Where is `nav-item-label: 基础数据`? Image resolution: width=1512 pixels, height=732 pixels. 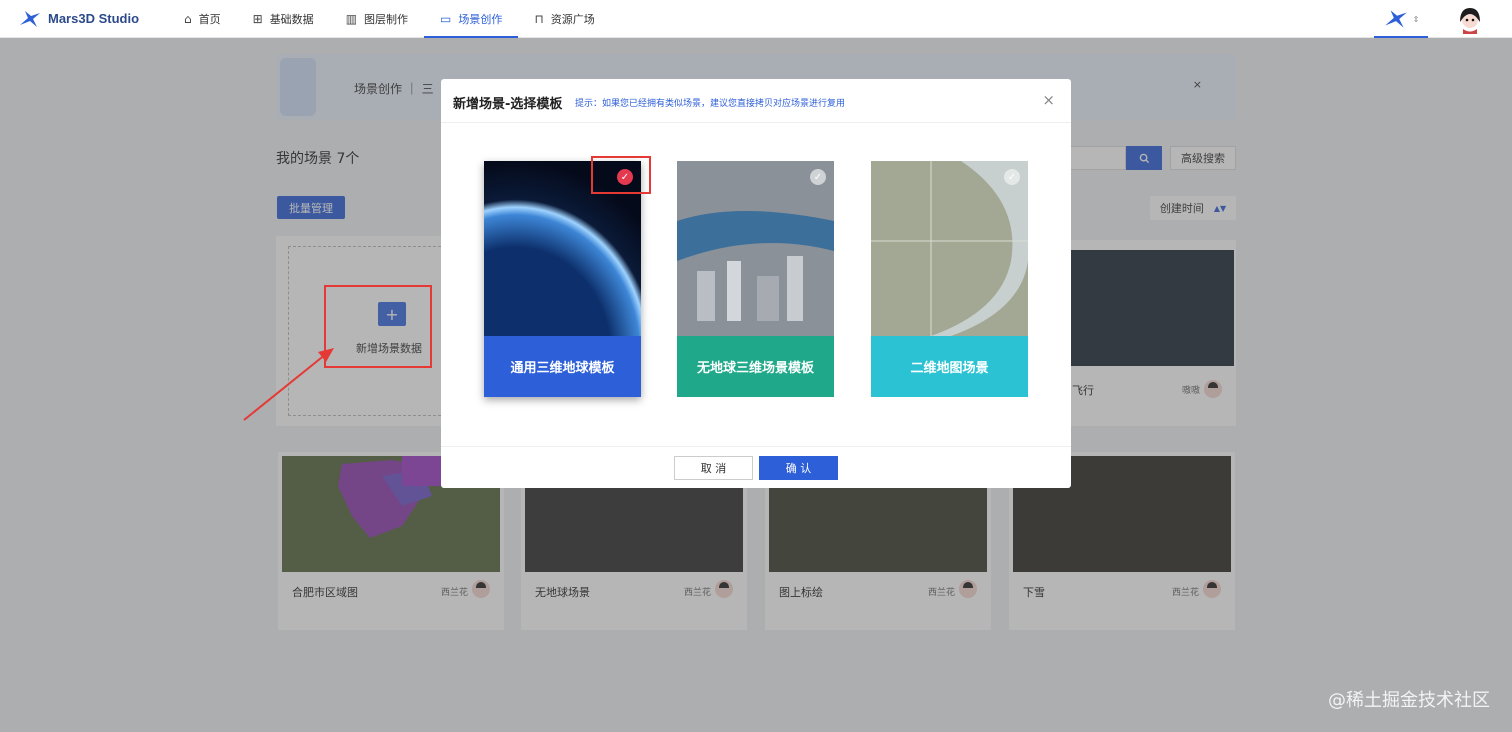 nav-item-label: 基础数据 is located at coordinates (291, 19).